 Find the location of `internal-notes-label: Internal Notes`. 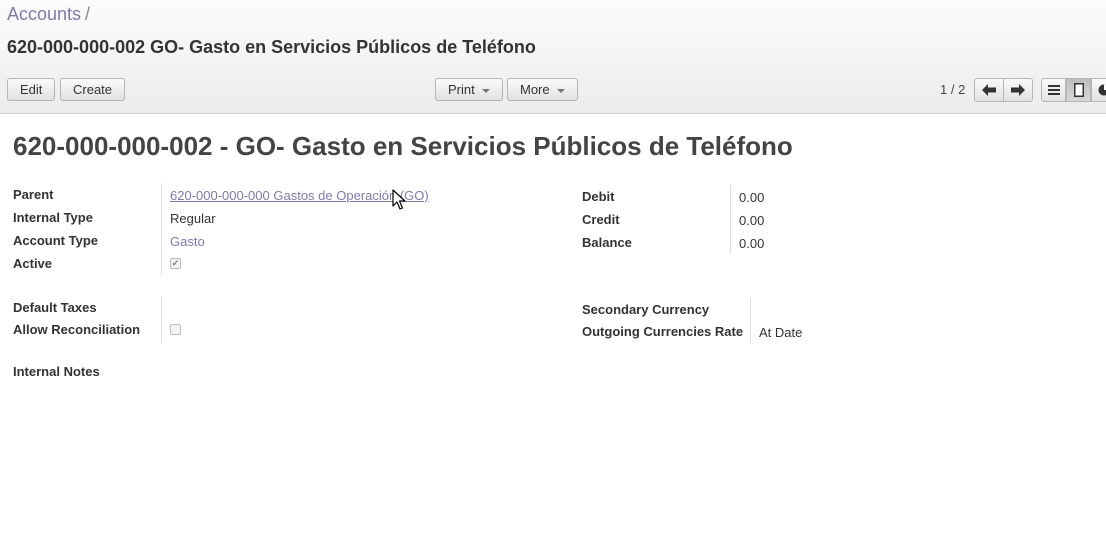

internal-notes-label: Internal Notes is located at coordinates (56, 371).